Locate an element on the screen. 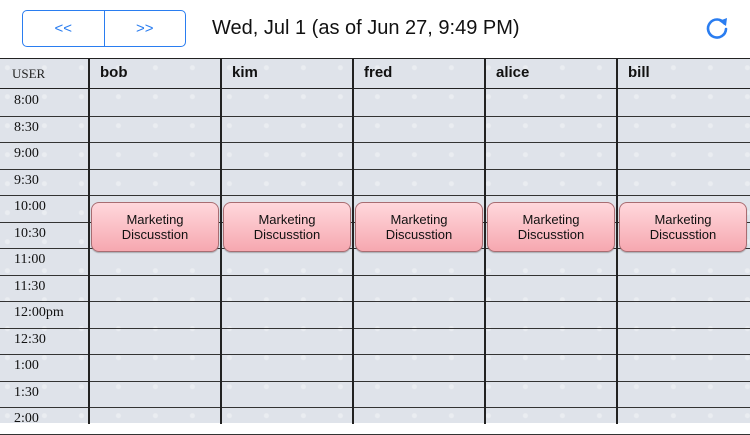 The width and height of the screenshot is (750, 435). event-kim: Marketing Discusstion is located at coordinates (287, 227).